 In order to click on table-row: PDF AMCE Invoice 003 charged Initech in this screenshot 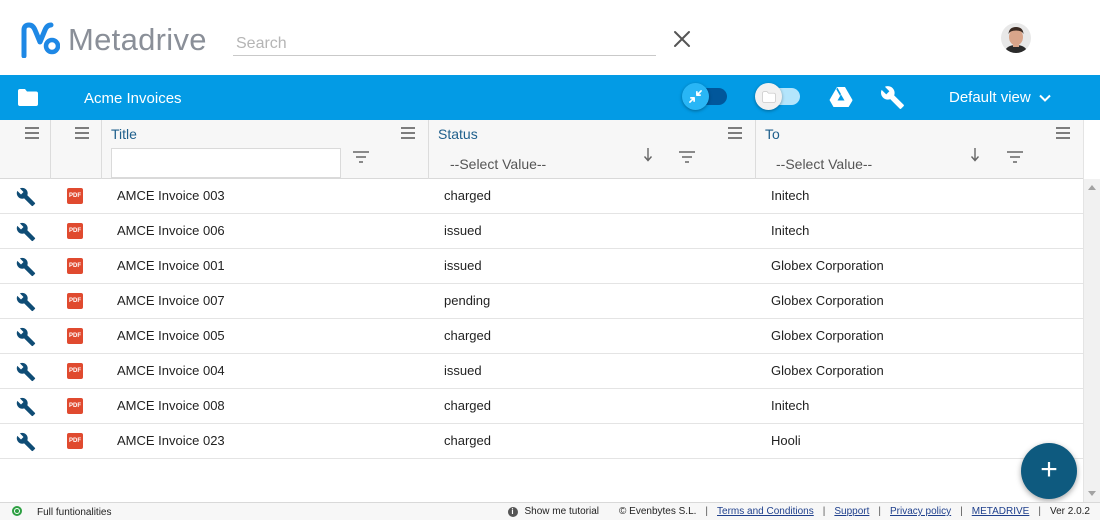, I will do `click(541, 196)`.